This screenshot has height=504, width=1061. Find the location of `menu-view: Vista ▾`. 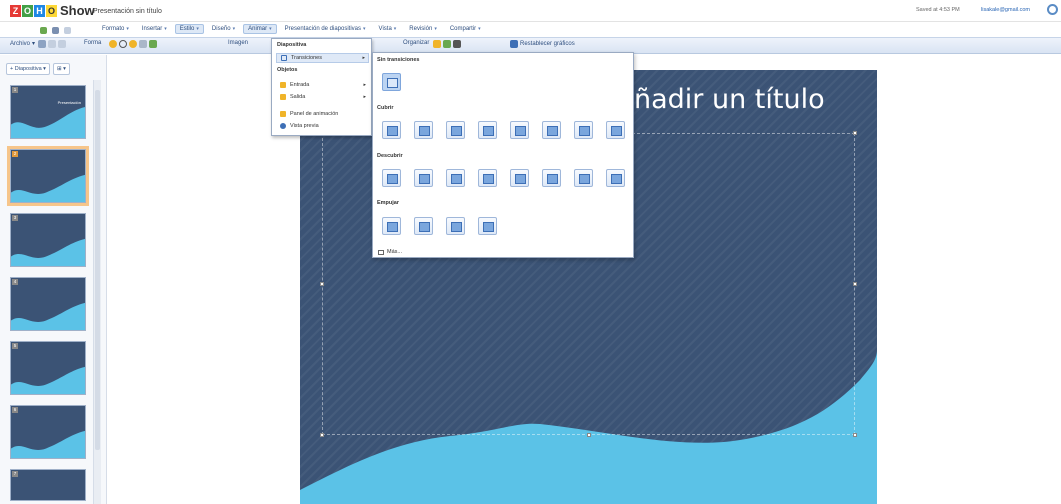

menu-view: Vista ▾ is located at coordinates (388, 29).